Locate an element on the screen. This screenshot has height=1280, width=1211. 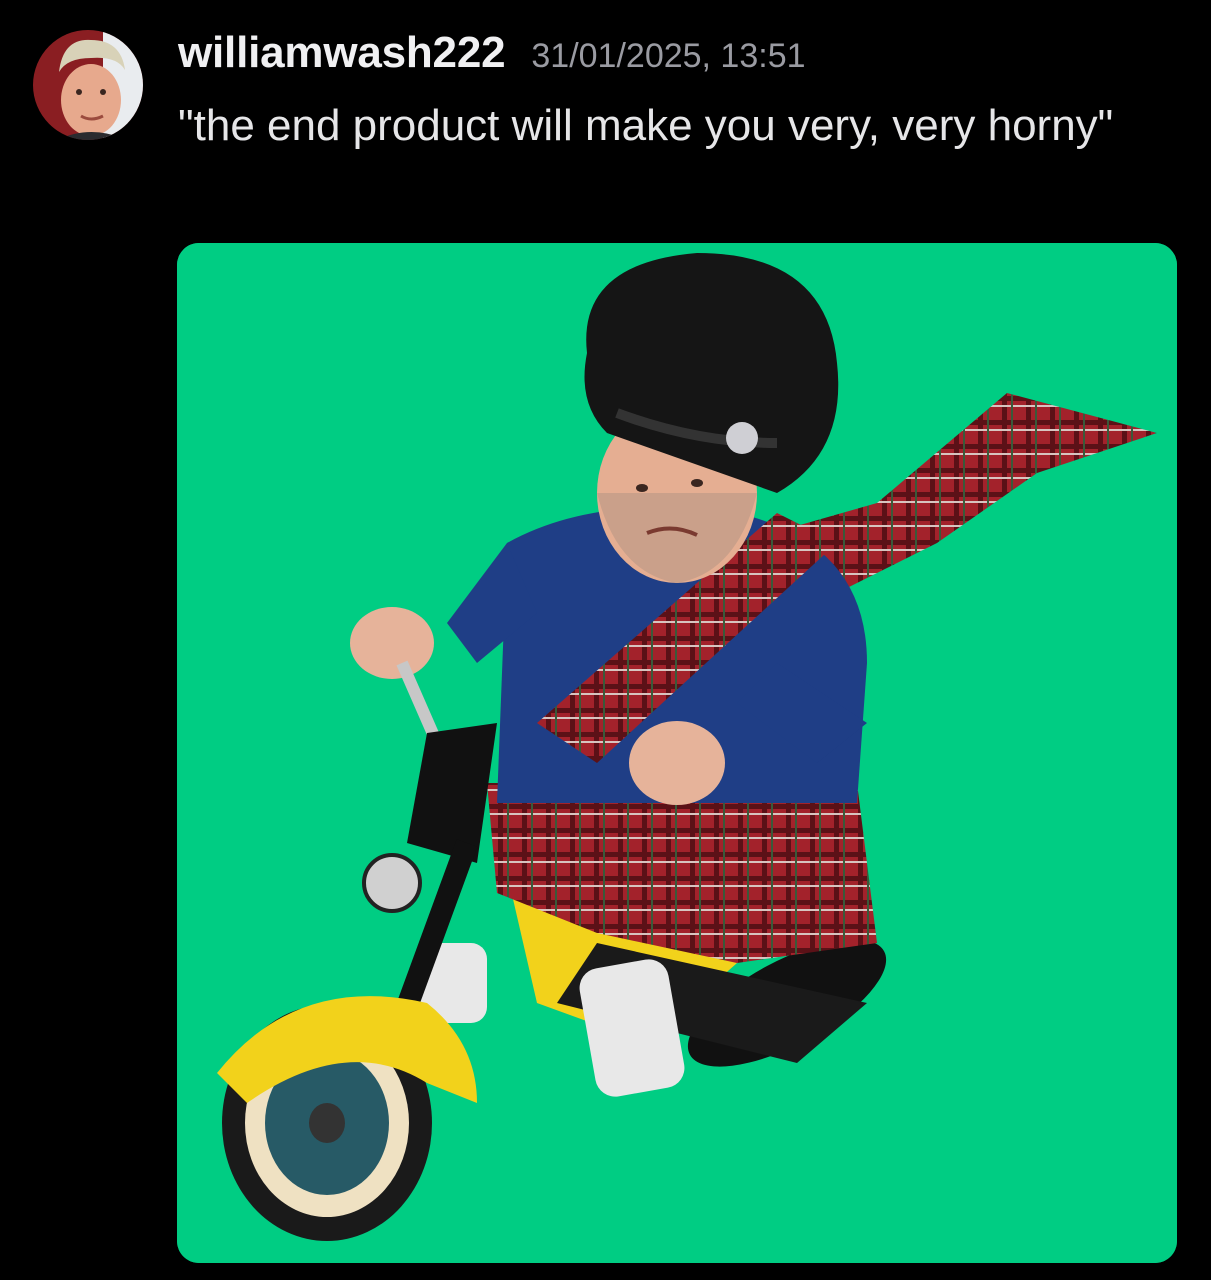
avatar-image is located at coordinates (88, 85).